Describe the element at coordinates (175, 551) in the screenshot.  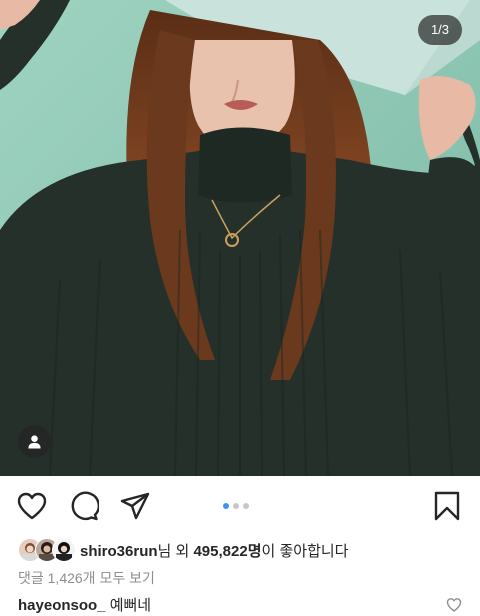
I see `likes-middle: 님 외` at that location.